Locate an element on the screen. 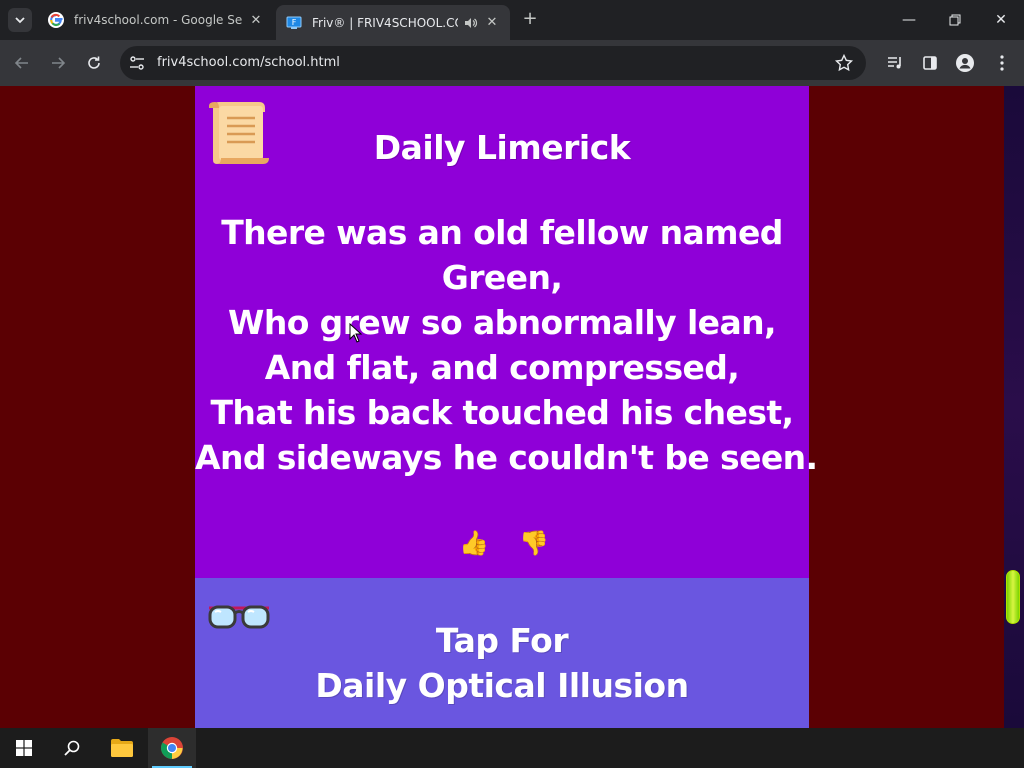 The width and height of the screenshot is (1024, 768). media-controls-icon is located at coordinates (895, 63).